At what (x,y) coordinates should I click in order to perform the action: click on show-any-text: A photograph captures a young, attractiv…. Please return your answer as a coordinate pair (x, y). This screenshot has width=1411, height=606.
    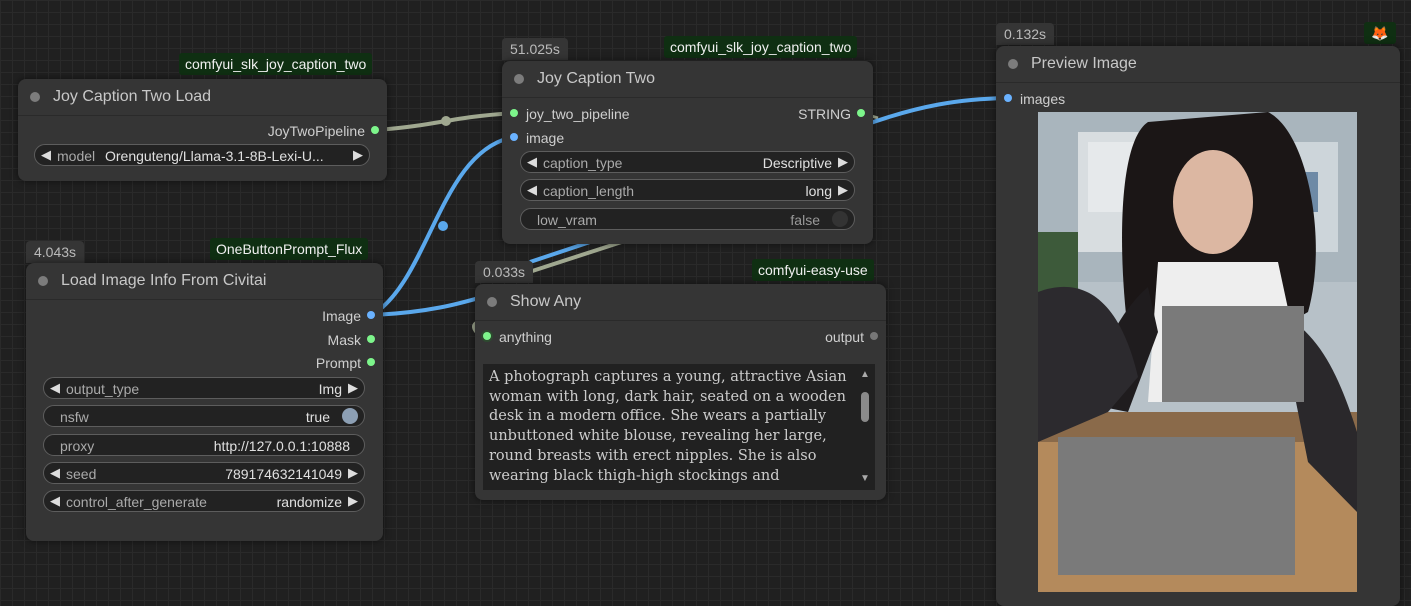
    Looking at the image, I should click on (679, 427).